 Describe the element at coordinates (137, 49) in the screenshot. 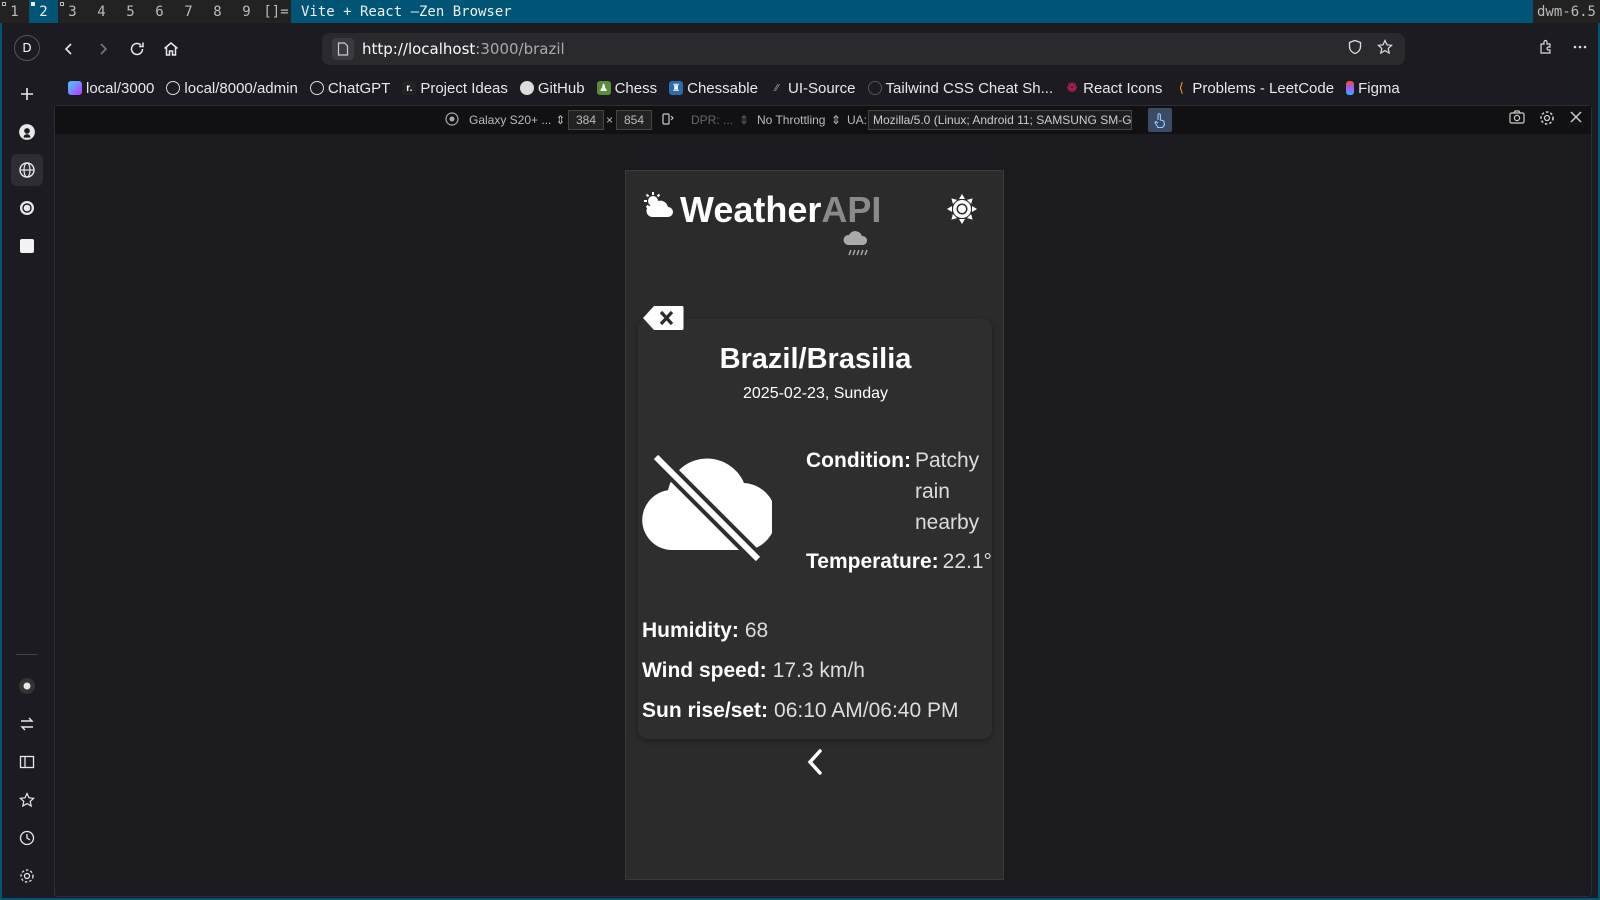

I see `reload-icon` at that location.